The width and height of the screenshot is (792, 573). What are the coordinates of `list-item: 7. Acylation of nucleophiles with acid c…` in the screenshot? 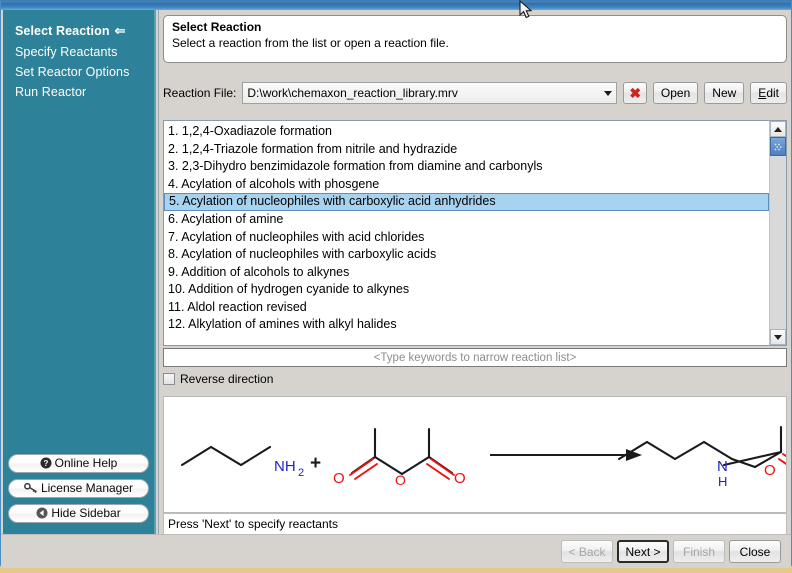 It's located at (466, 238).